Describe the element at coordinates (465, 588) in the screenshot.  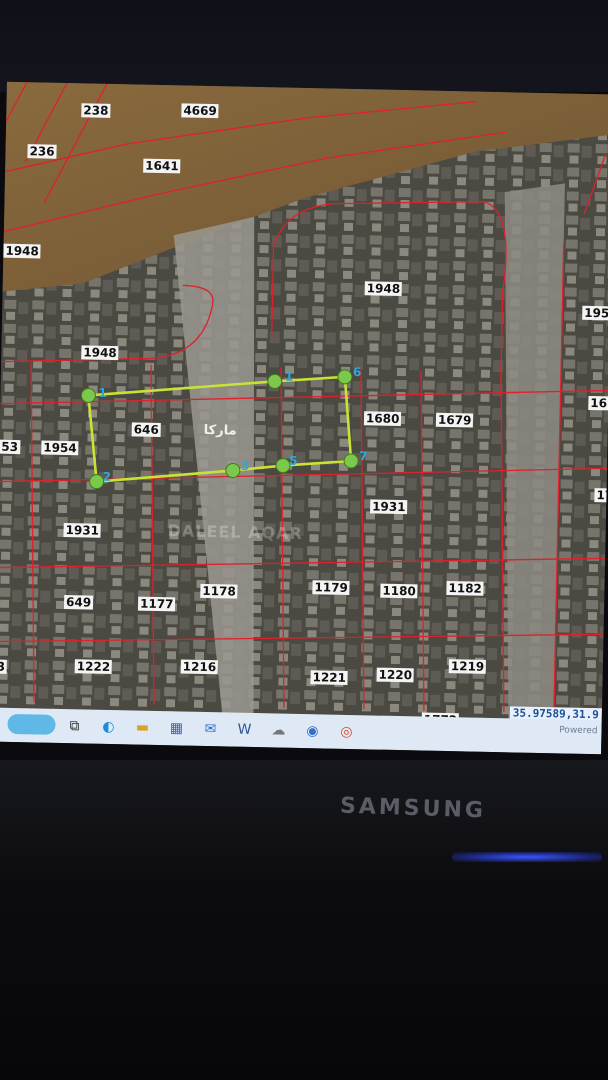
I see `parcel-label: 1182` at that location.